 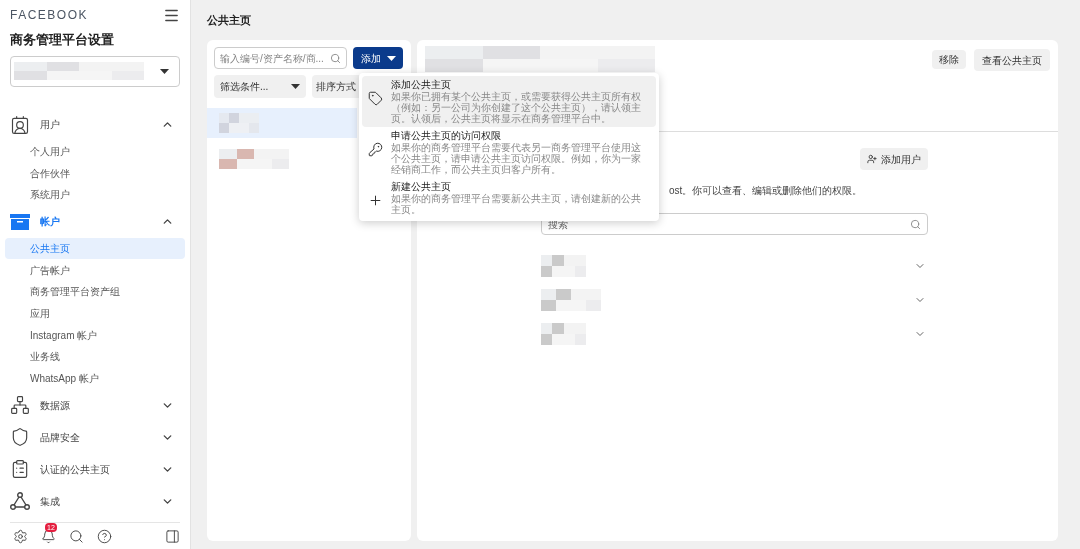 What do you see at coordinates (949, 59) in the screenshot?
I see `remove-button: 移除` at bounding box center [949, 59].